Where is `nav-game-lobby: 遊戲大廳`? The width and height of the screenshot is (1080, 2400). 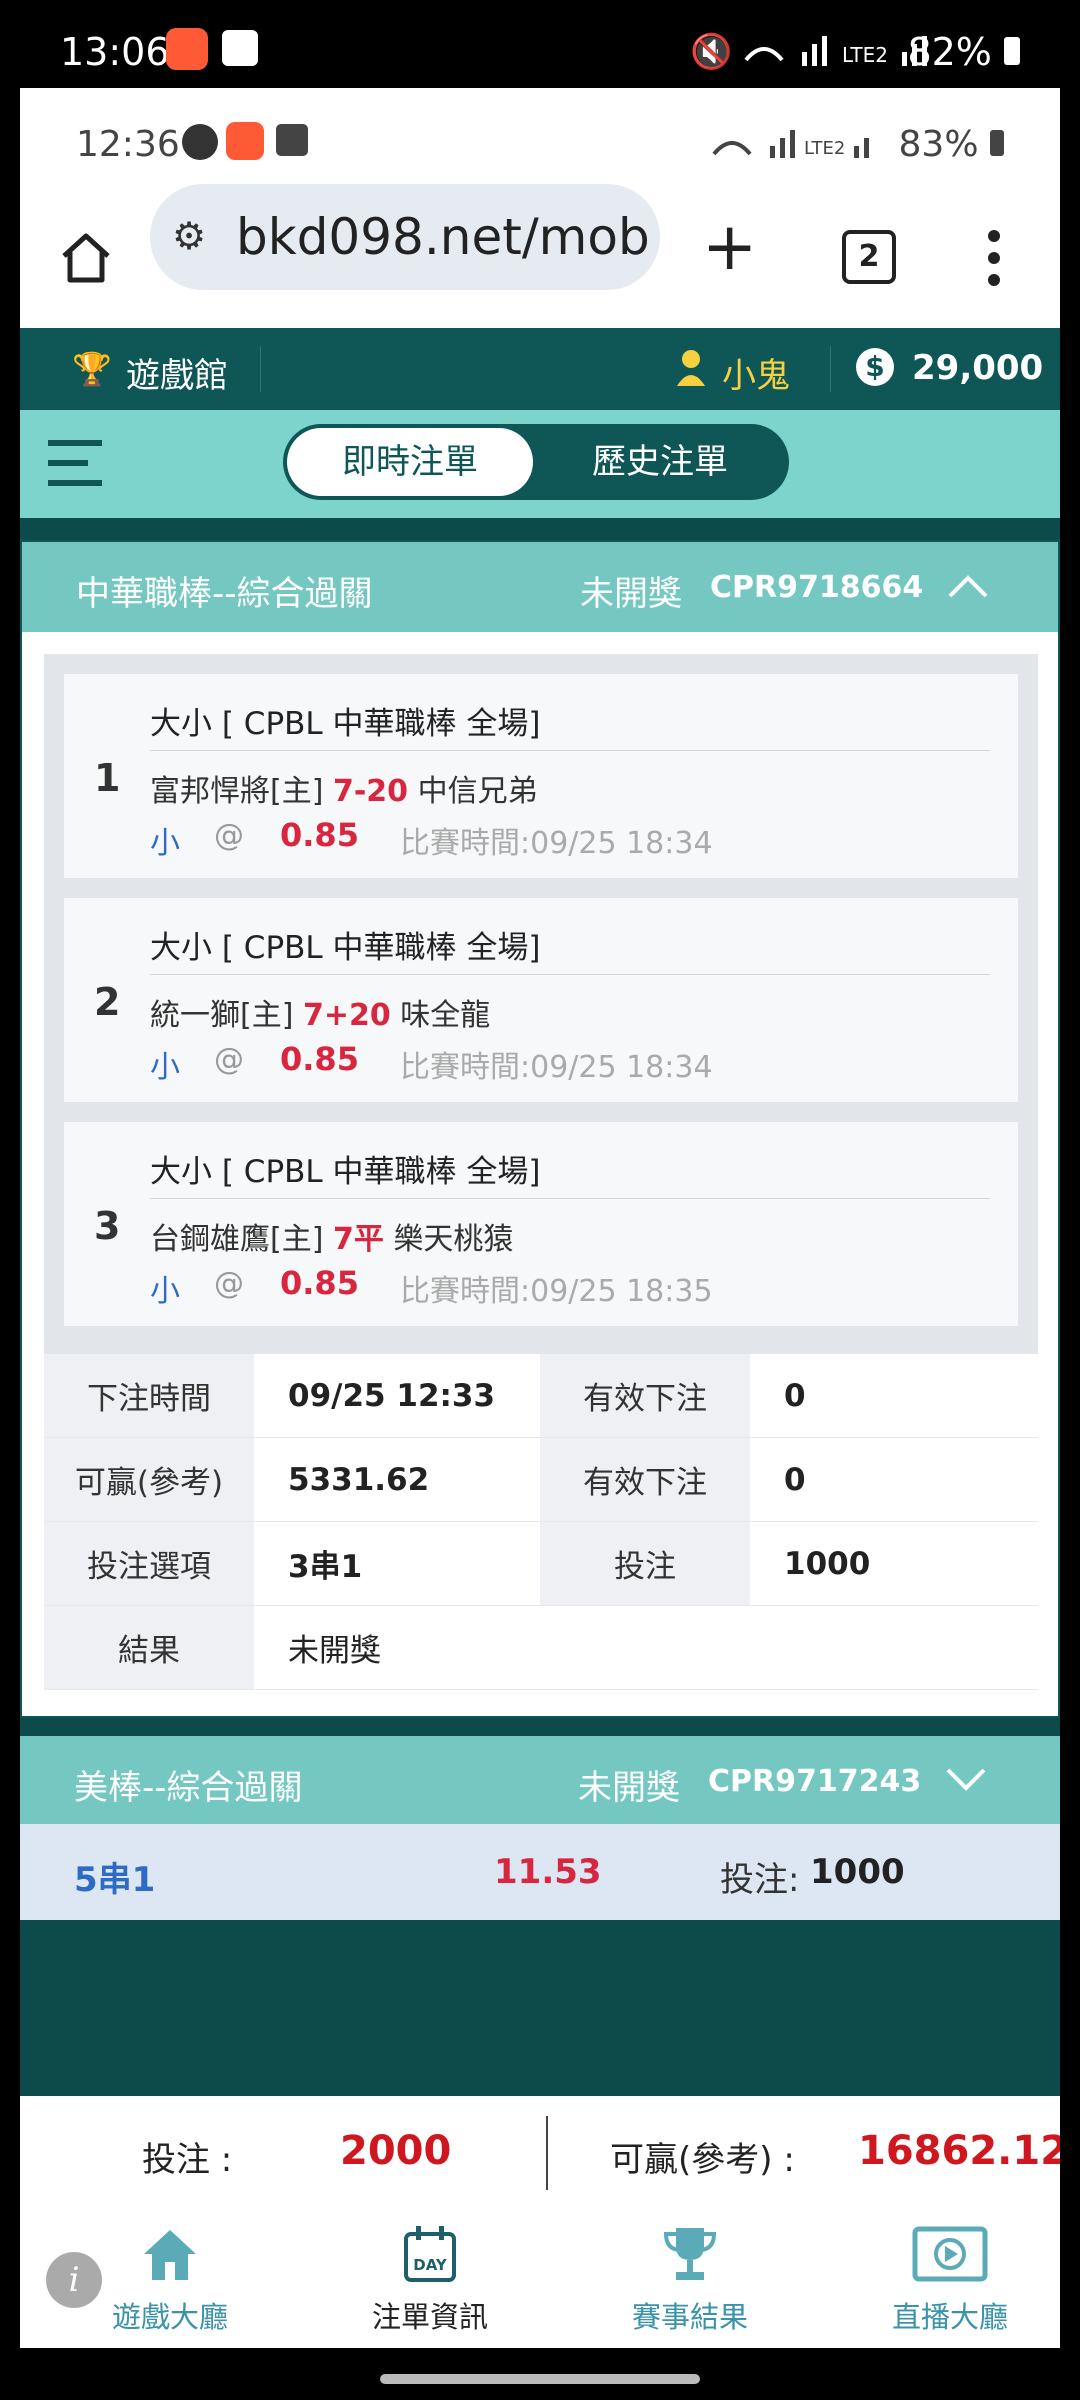
nav-game-lobby: 遊戲大廳 is located at coordinates (170, 2277).